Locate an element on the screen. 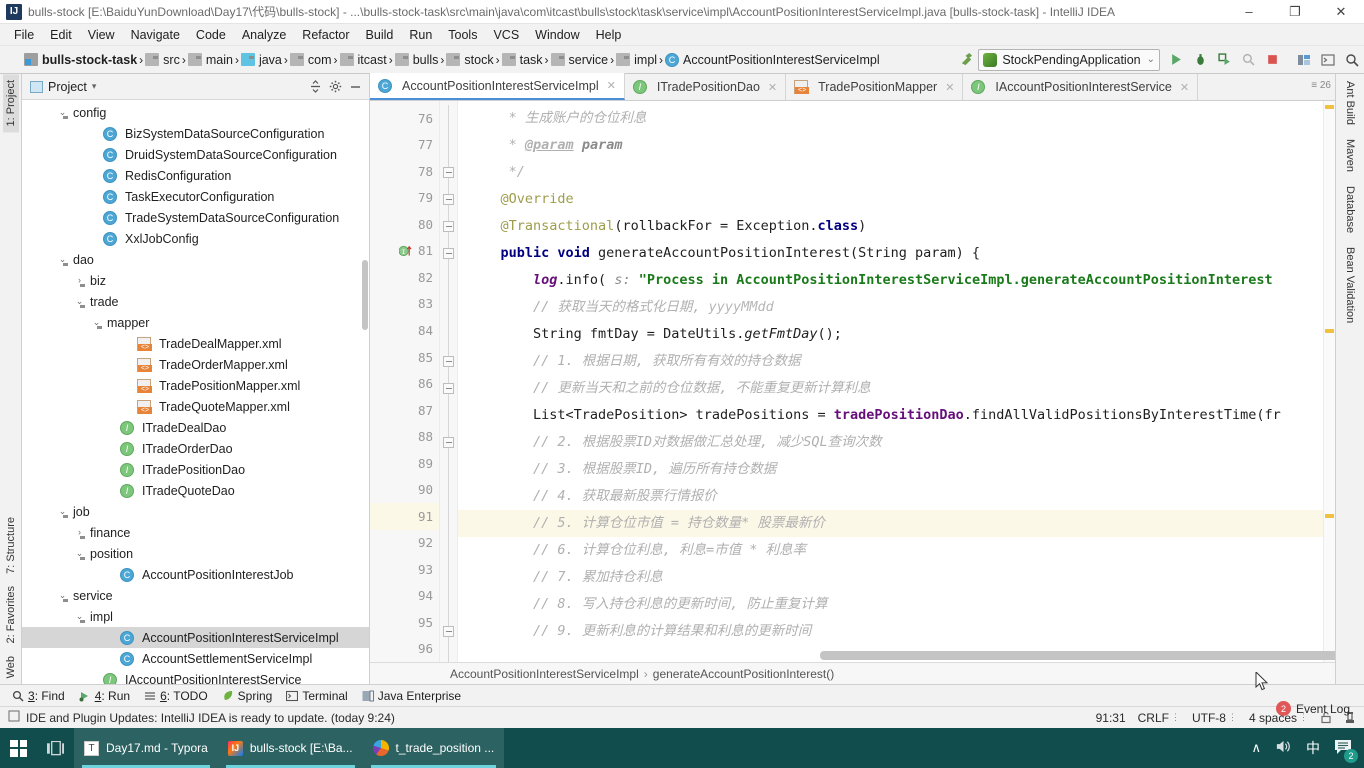 The image size is (1364, 768). breadcrumb-src: src is located at coordinates (162, 60).